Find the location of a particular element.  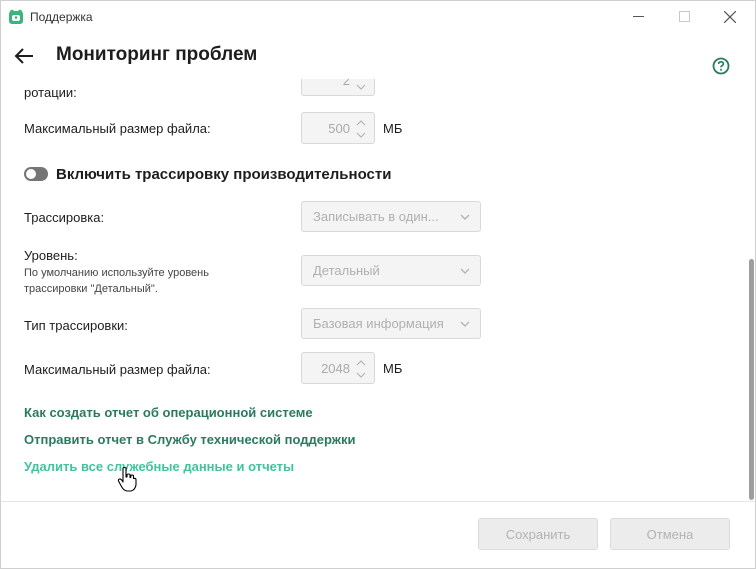

scrollbar-thumb is located at coordinates (751, 379).